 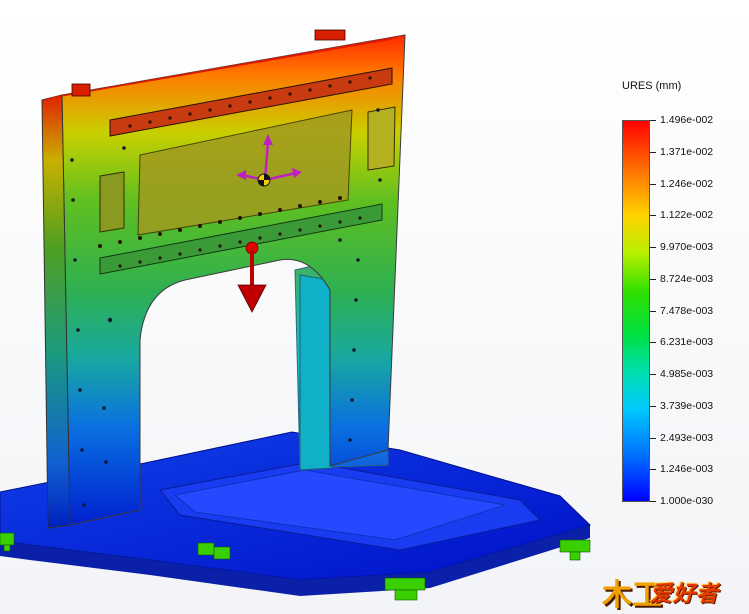 What do you see at coordinates (81, 90) in the screenshot?
I see `top-tab-left` at bounding box center [81, 90].